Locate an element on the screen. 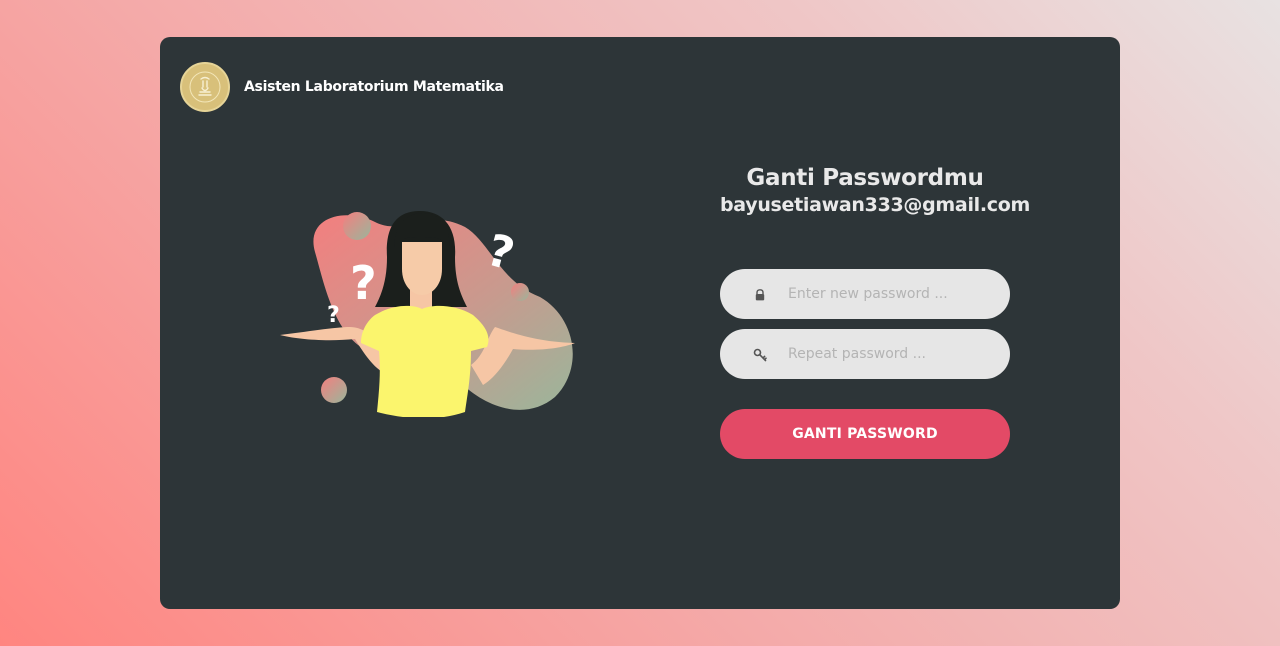 The image size is (1280, 646). repeat-password-input is located at coordinates (888, 354).